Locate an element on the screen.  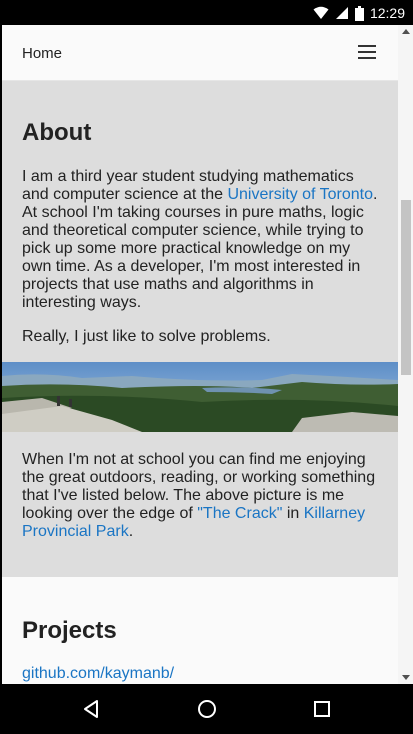
status-icons: 12:29 is located at coordinates (359, 13).